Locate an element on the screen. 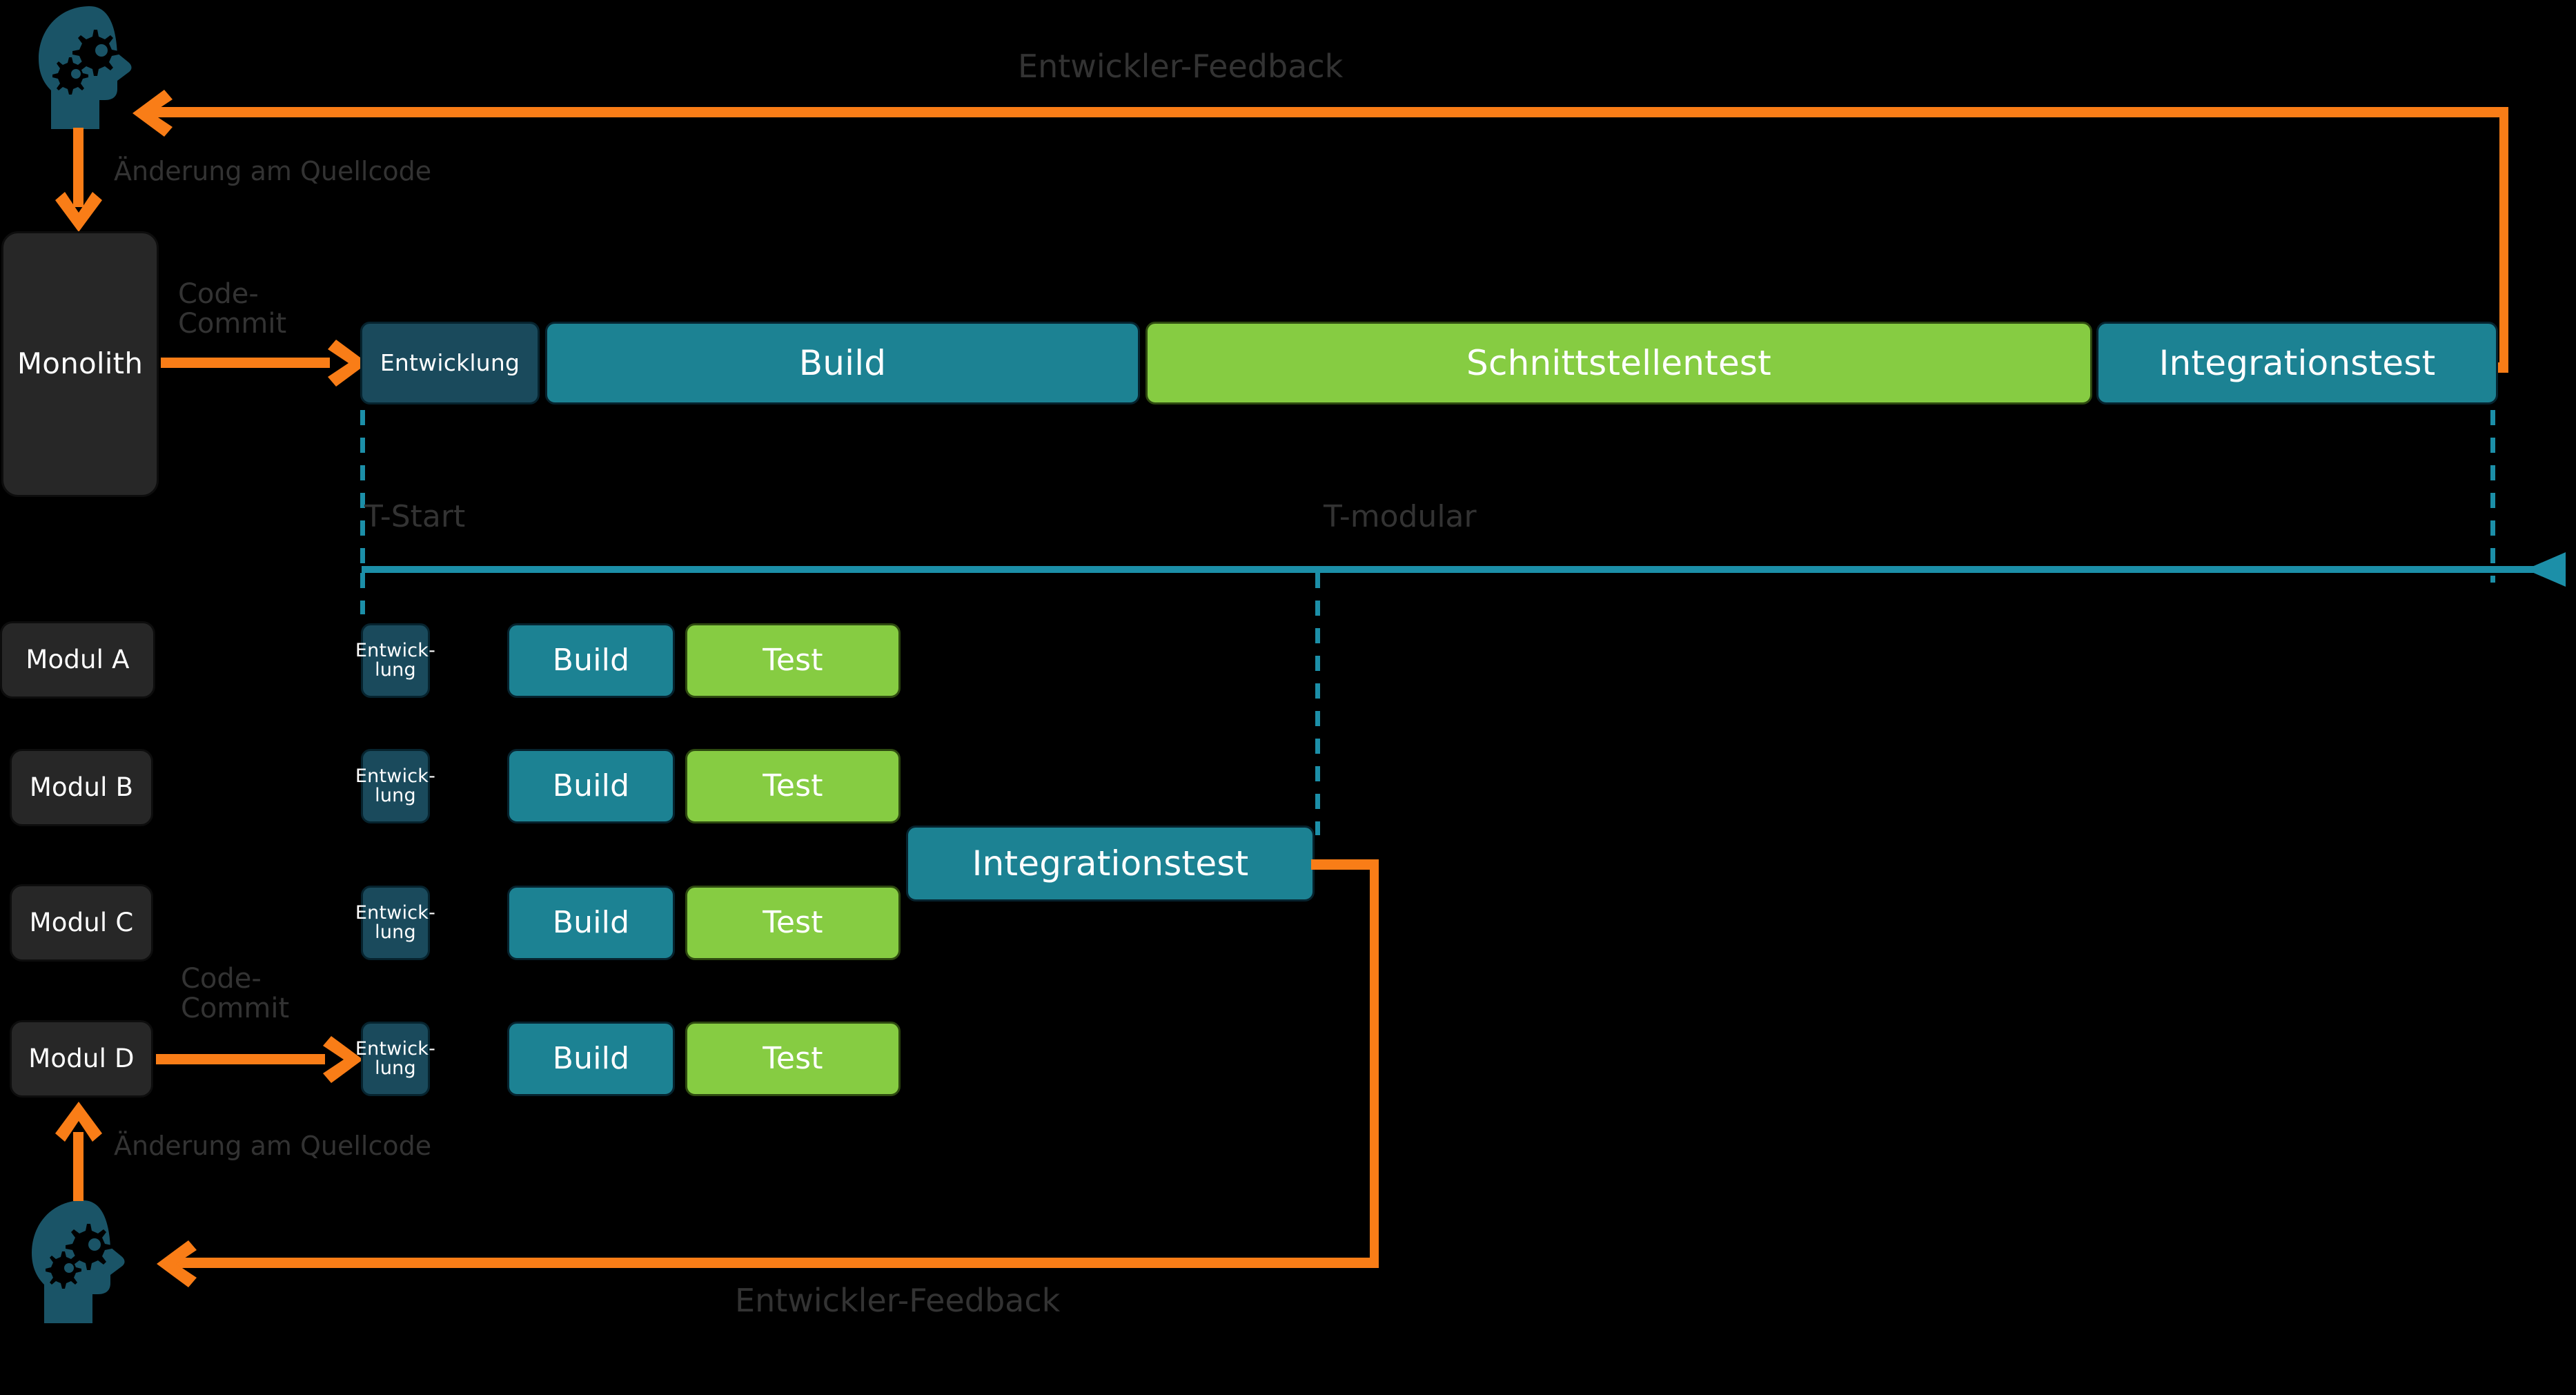  monolith-system-box: Monolith is located at coordinates (80, 364).